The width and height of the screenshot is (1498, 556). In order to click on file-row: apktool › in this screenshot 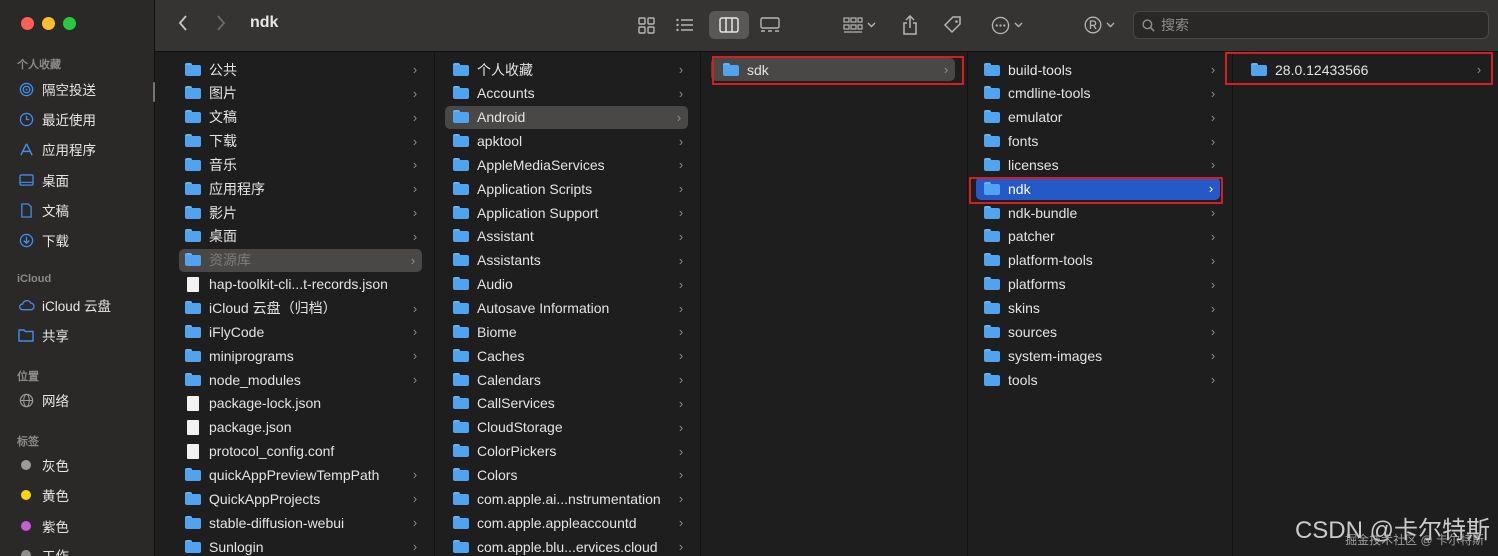, I will do `click(567, 141)`.